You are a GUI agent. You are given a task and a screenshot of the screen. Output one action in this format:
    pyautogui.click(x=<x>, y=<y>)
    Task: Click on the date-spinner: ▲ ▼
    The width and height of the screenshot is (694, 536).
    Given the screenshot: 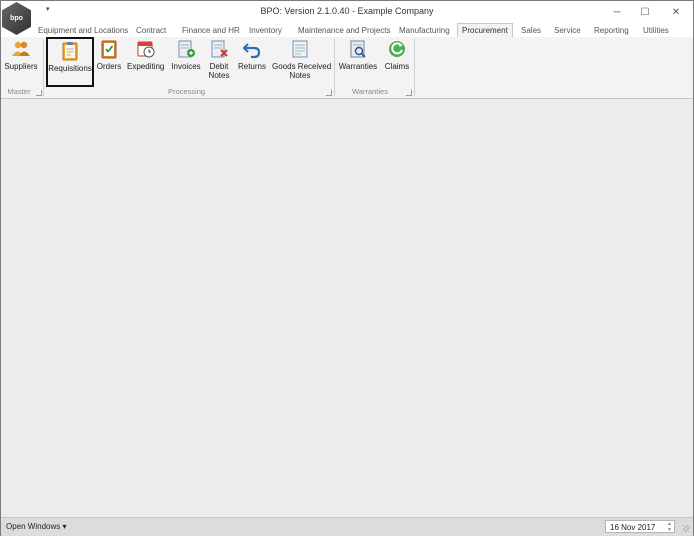 What is the action you would take?
    pyautogui.click(x=669, y=527)
    